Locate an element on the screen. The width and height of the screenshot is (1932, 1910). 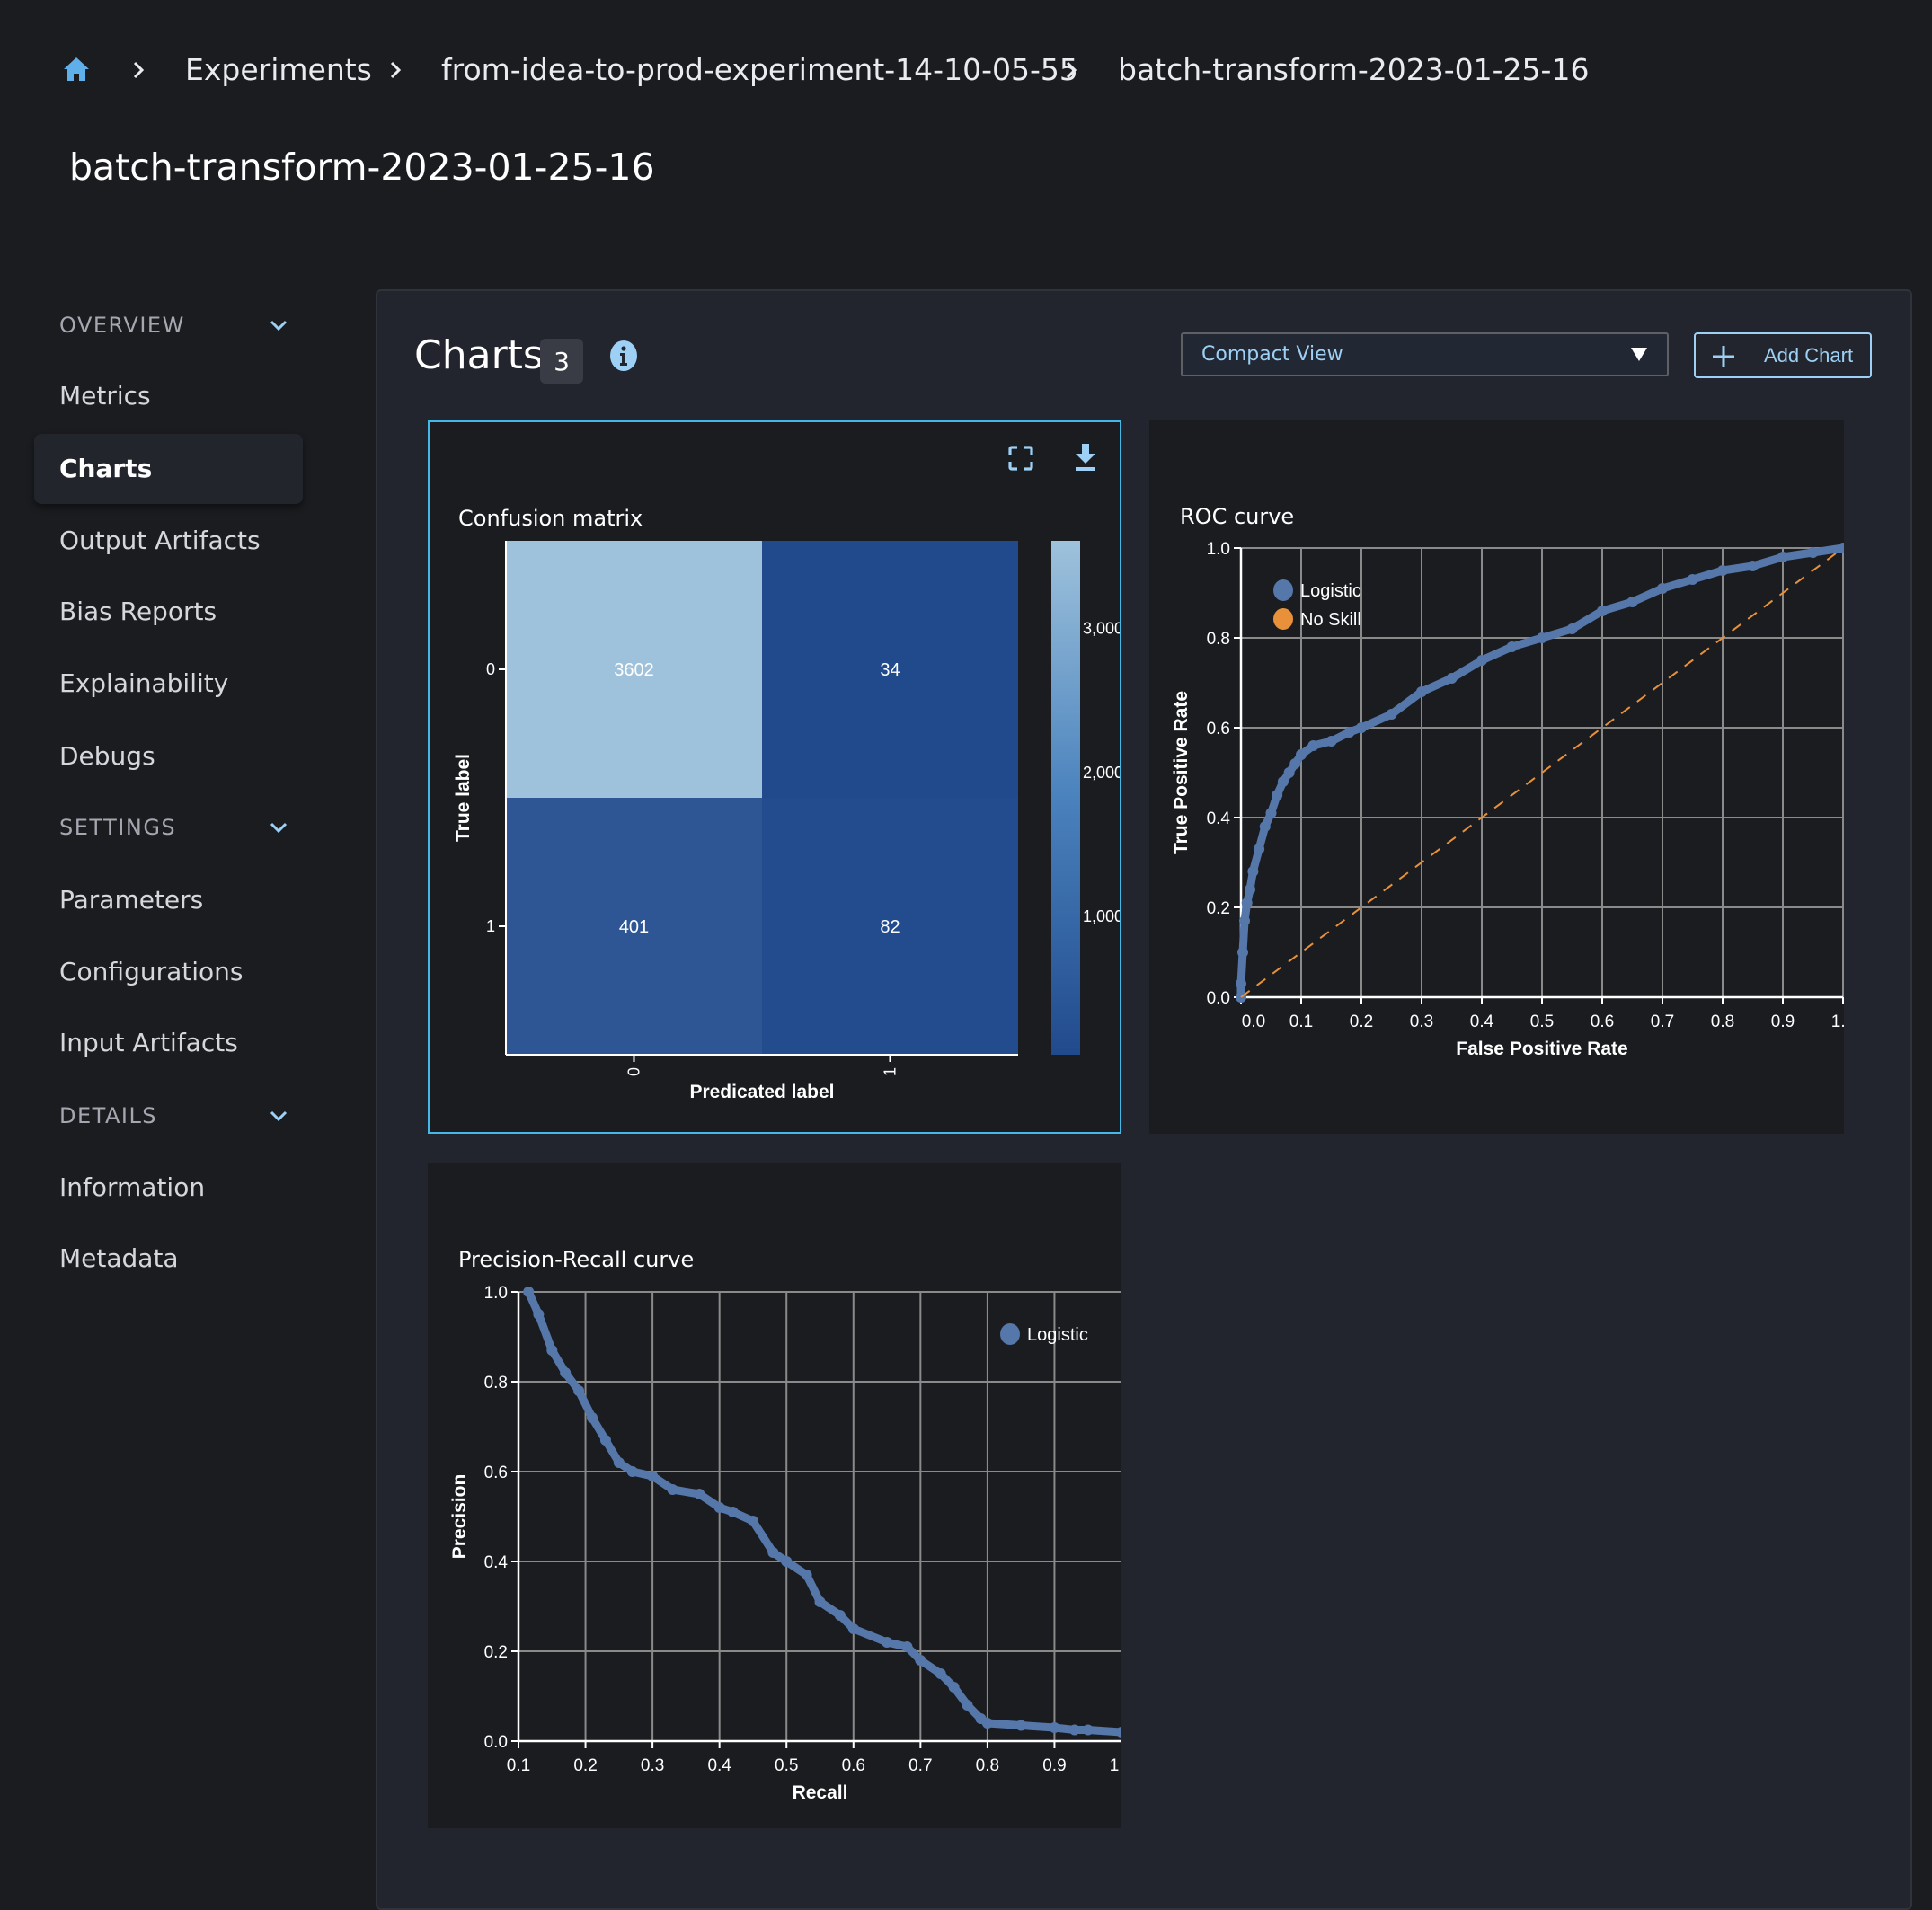
add-chart-button: Add Chart is located at coordinates (1783, 355).